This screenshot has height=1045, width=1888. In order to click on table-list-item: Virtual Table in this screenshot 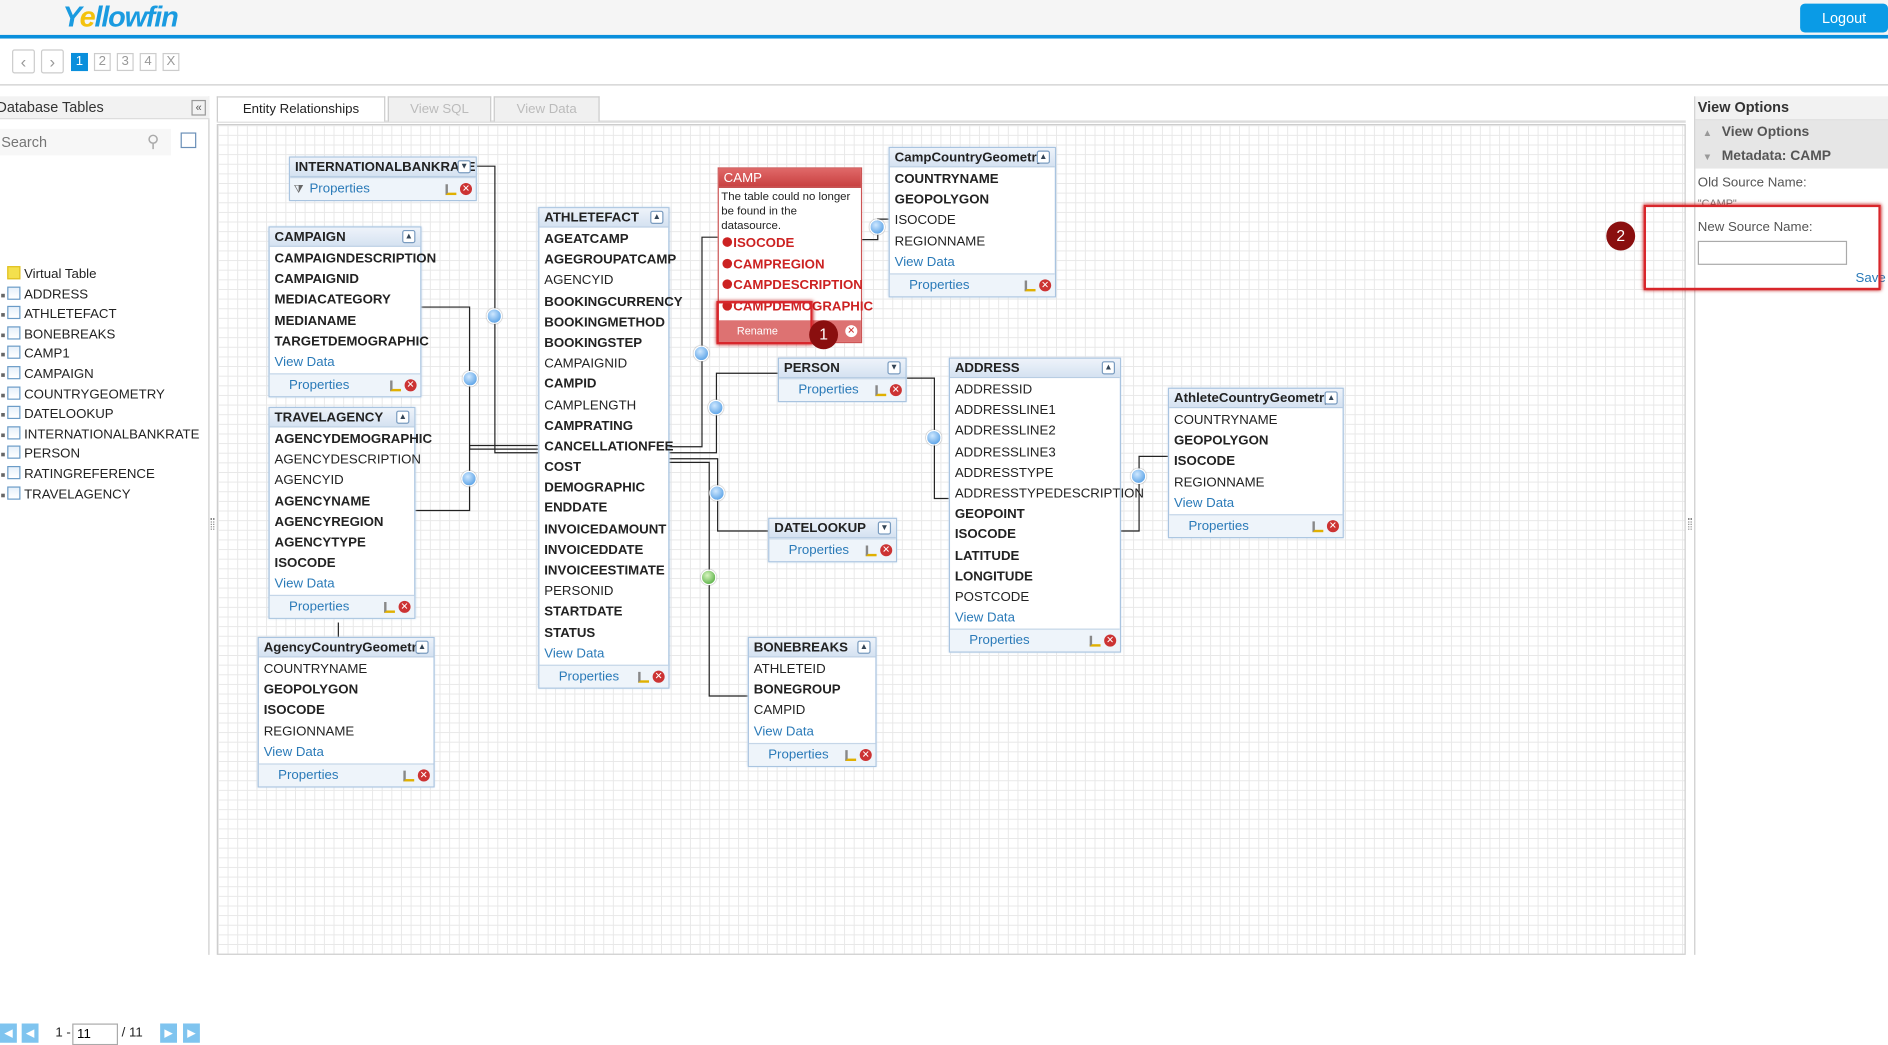, I will do `click(51, 274)`.